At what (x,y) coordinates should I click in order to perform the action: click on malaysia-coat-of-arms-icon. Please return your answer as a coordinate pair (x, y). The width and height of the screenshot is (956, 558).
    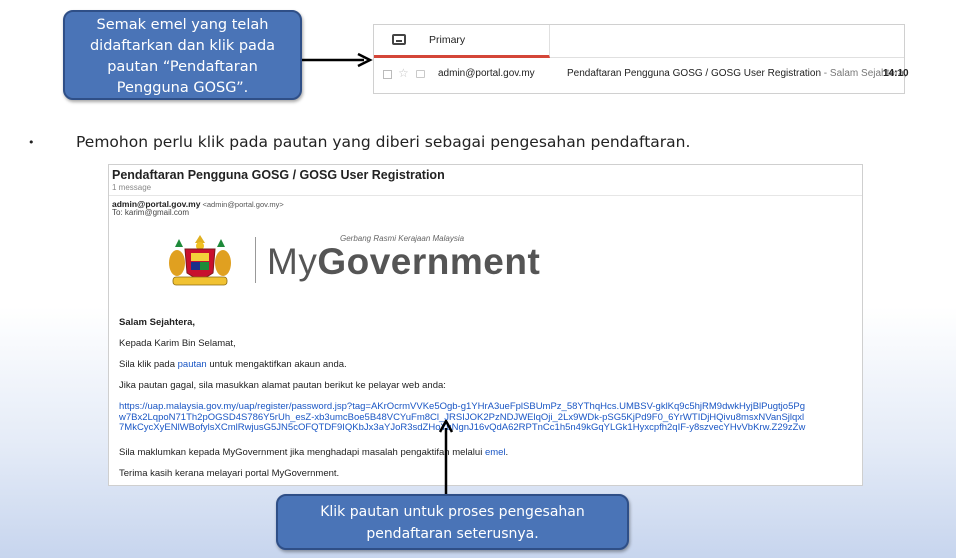
    Looking at the image, I should click on (200, 260).